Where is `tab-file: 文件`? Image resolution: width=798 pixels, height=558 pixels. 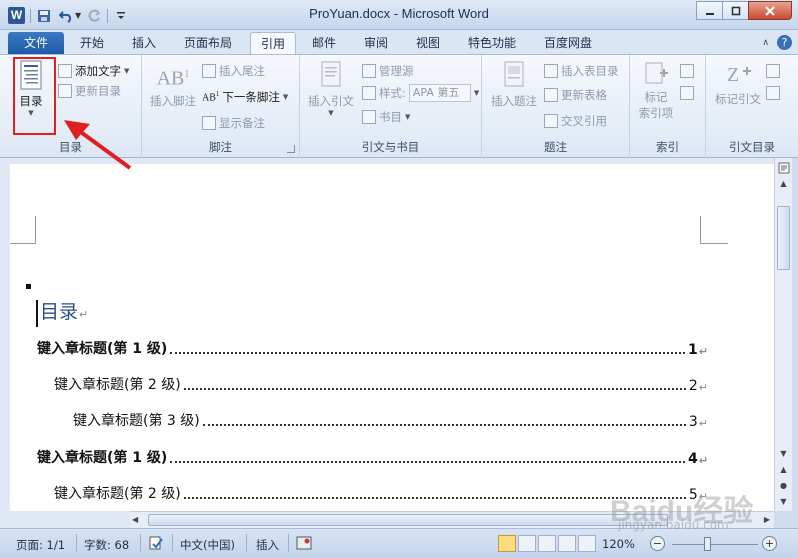 tab-file: 文件 is located at coordinates (36, 43).